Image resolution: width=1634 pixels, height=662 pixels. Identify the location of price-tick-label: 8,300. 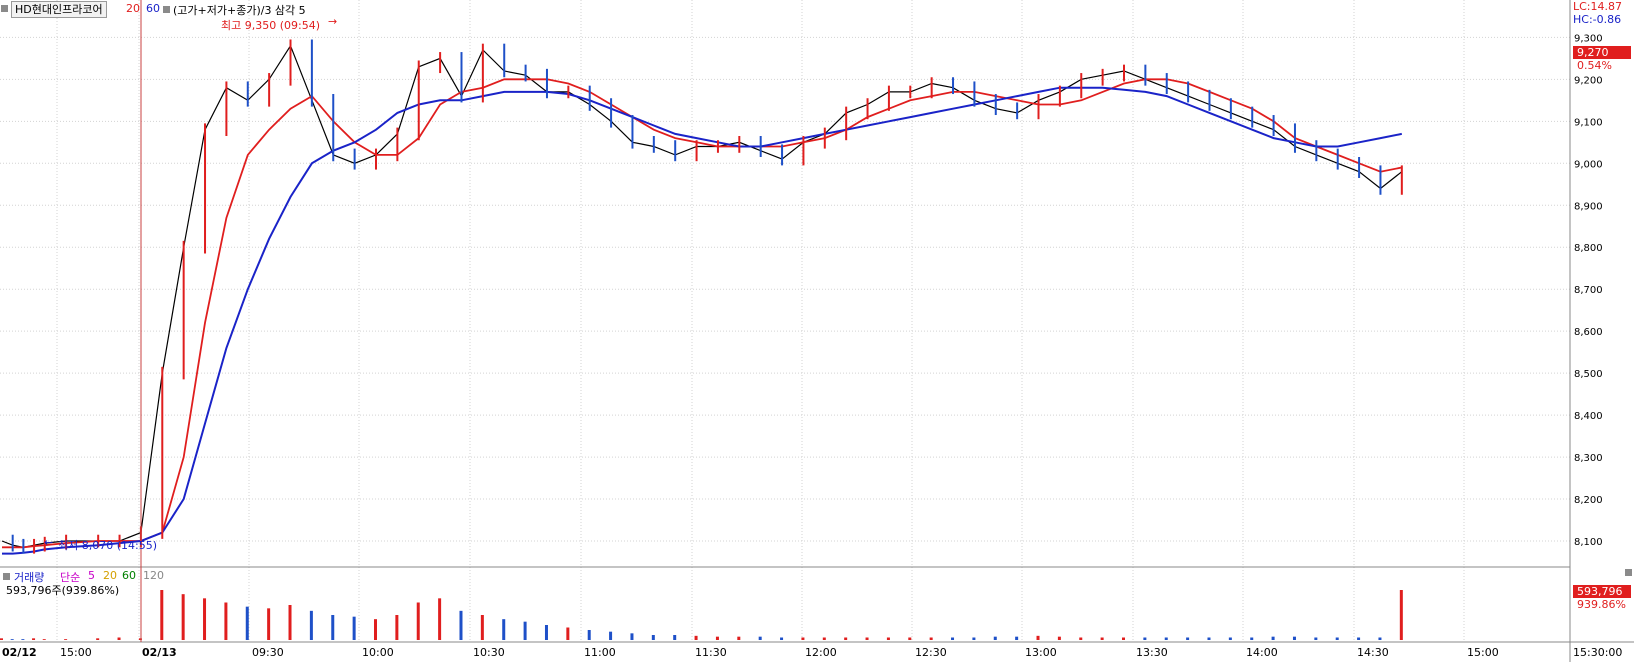
(1588, 458).